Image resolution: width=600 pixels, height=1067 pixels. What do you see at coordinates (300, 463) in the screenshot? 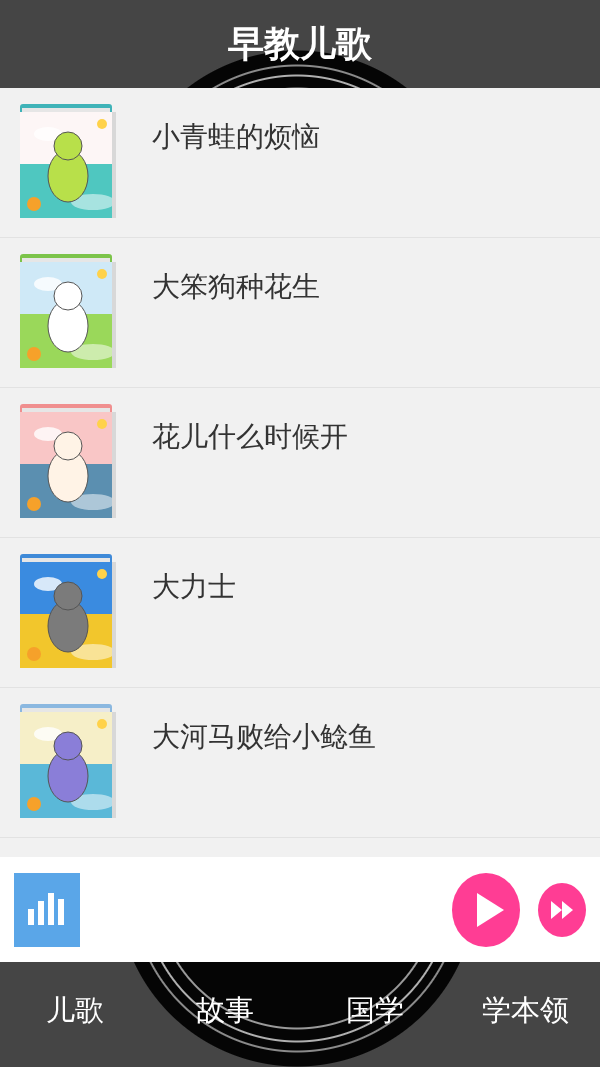
I see `song-row: 花儿什么时候开` at bounding box center [300, 463].